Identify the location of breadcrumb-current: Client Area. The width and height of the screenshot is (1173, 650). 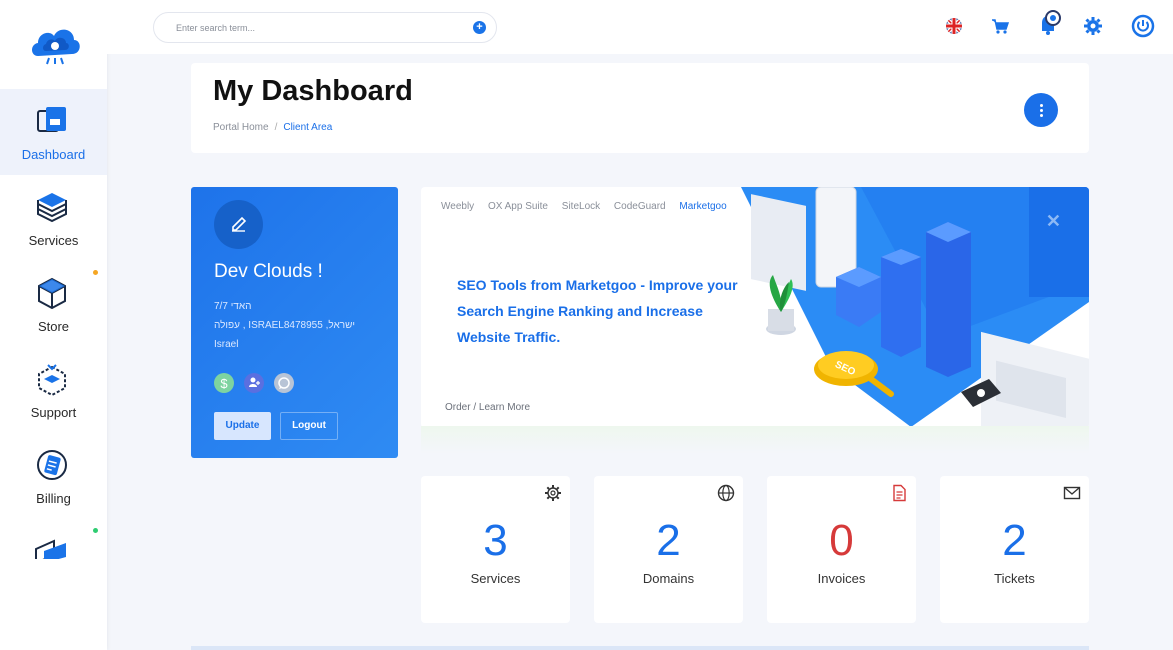
(307, 127).